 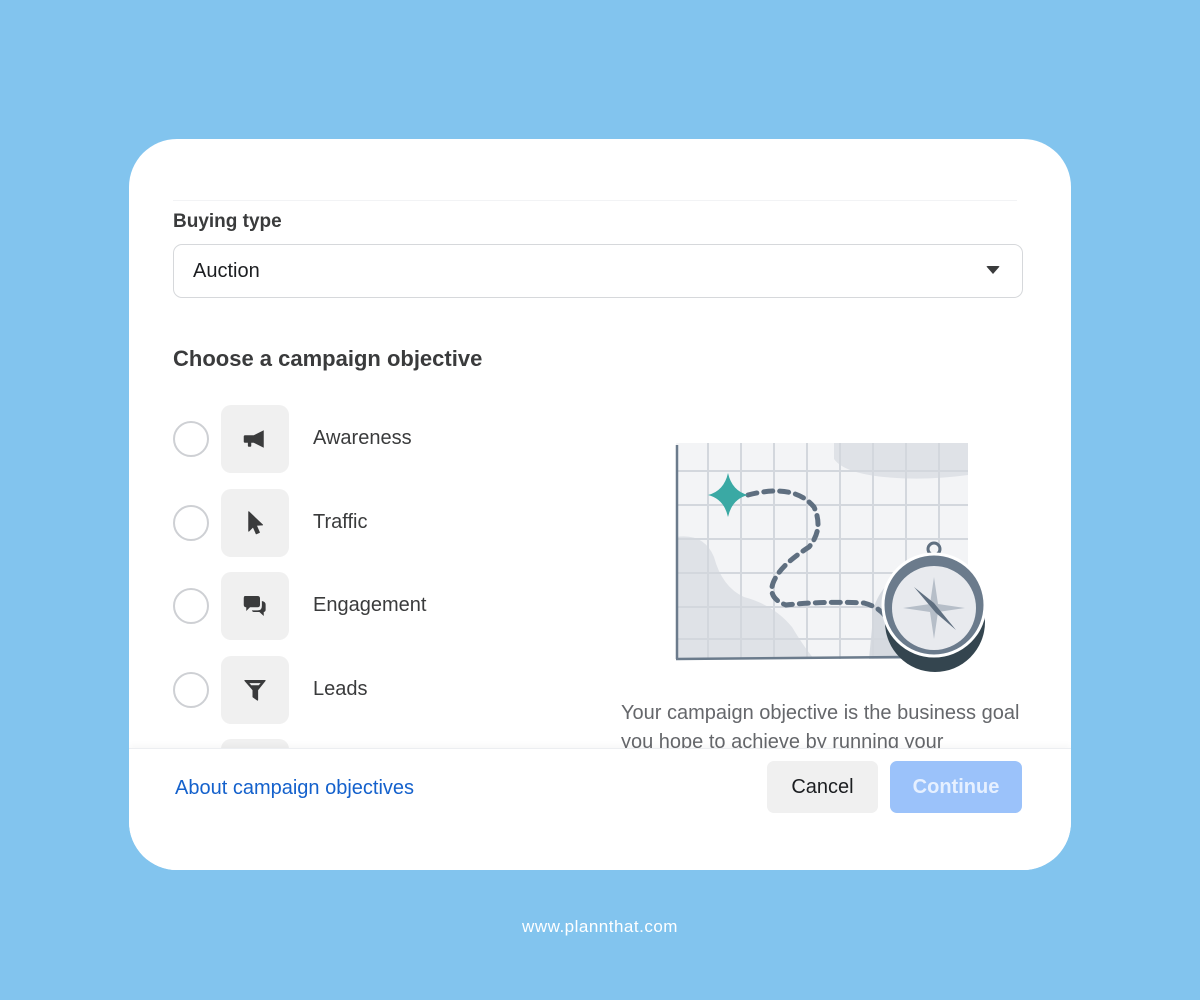 What do you see at coordinates (340, 521) in the screenshot?
I see `objective-label: Traffic` at bounding box center [340, 521].